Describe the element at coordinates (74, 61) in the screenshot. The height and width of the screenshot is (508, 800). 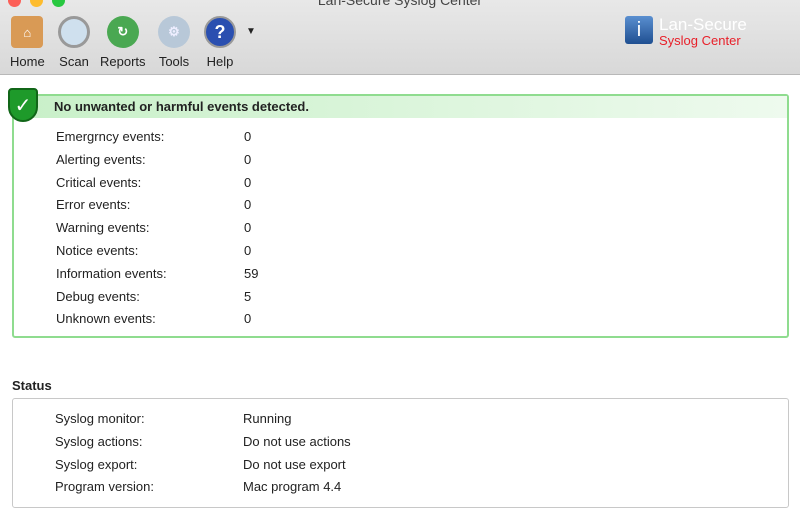
I see `scan-label: Scan` at that location.